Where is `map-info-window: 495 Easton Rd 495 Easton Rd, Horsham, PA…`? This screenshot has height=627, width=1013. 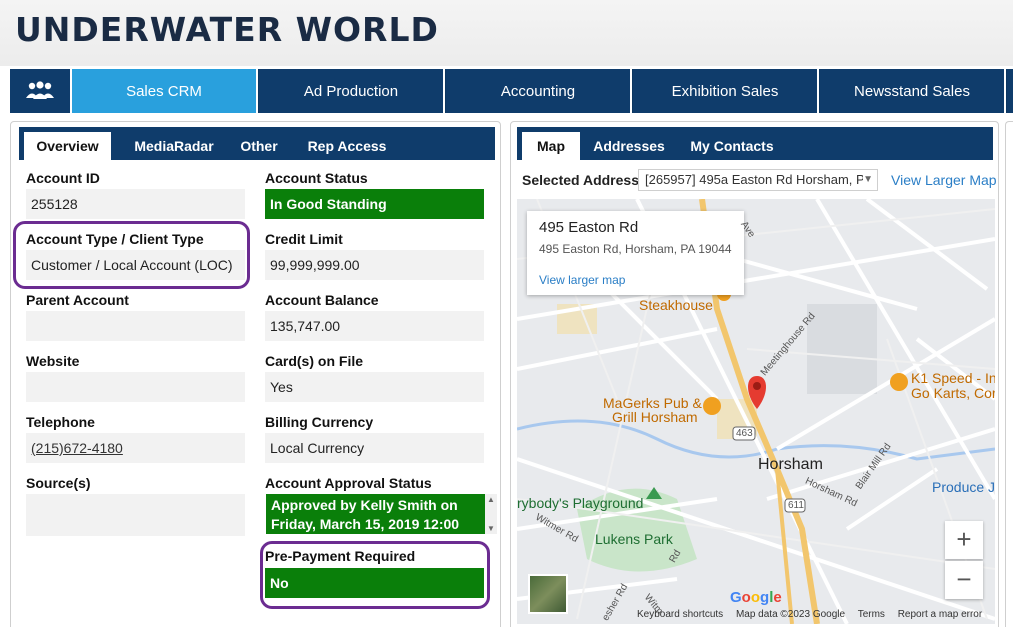 map-info-window: 495 Easton Rd 495 Easton Rd, Horsham, PA… is located at coordinates (635, 253).